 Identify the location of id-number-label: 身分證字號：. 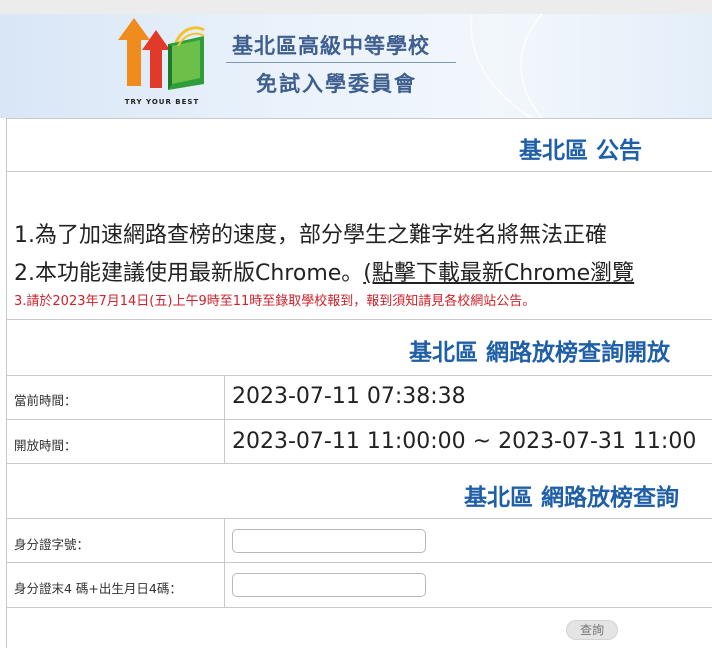
(52, 544).